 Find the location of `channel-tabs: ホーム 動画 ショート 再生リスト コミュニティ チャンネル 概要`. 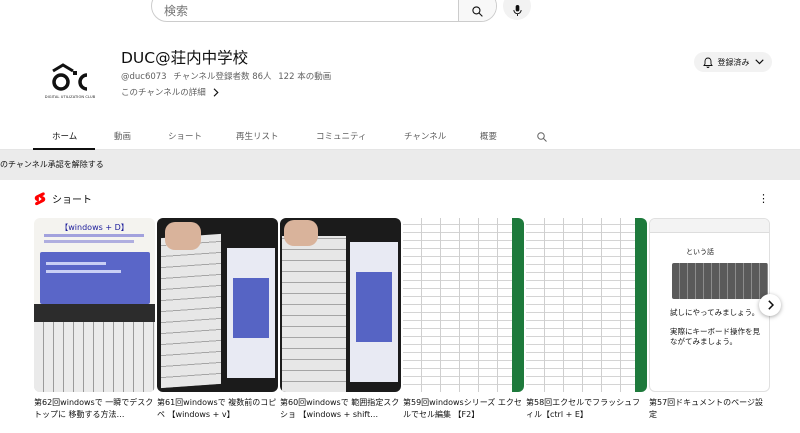

channel-tabs: ホーム 動画 ショート 再生リスト コミュニティ チャンネル 概要 is located at coordinates (400, 136).